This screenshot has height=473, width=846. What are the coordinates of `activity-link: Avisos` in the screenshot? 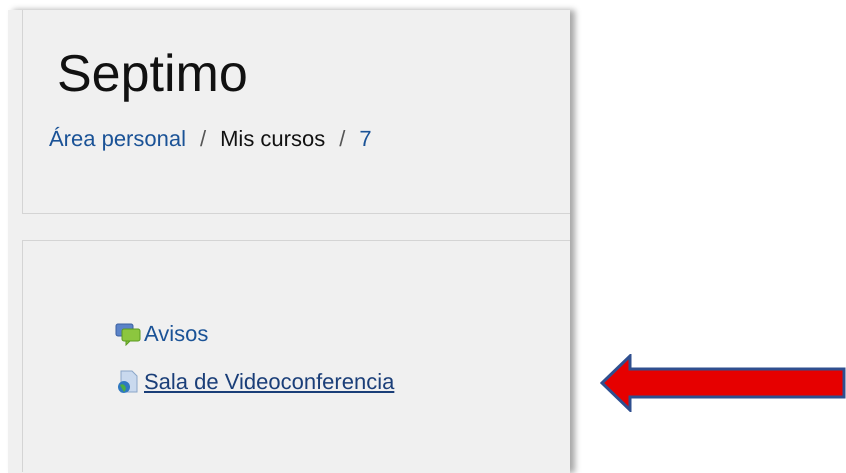 It's located at (176, 334).